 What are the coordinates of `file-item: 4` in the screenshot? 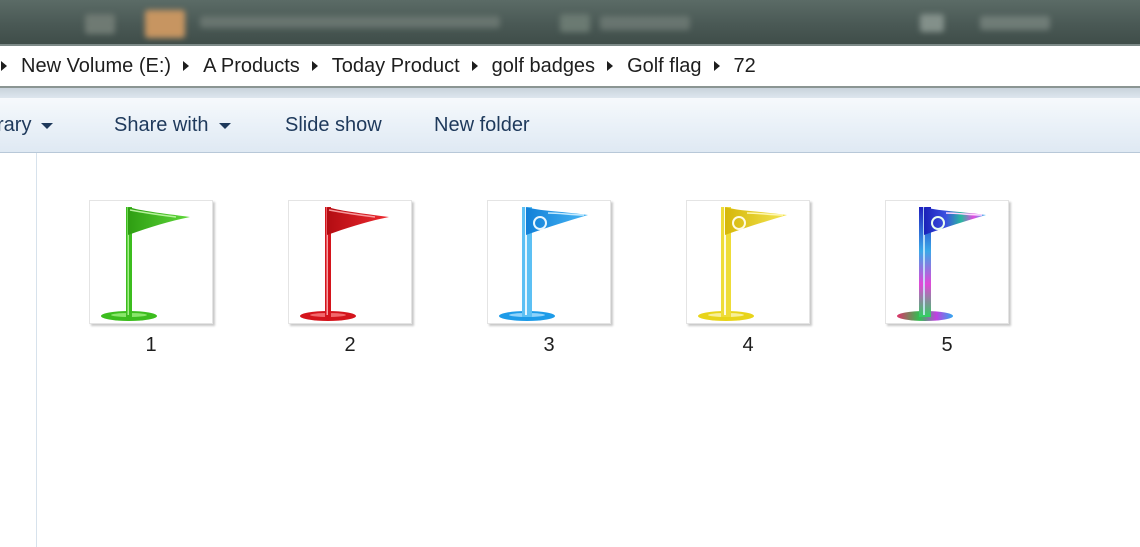 It's located at (748, 278).